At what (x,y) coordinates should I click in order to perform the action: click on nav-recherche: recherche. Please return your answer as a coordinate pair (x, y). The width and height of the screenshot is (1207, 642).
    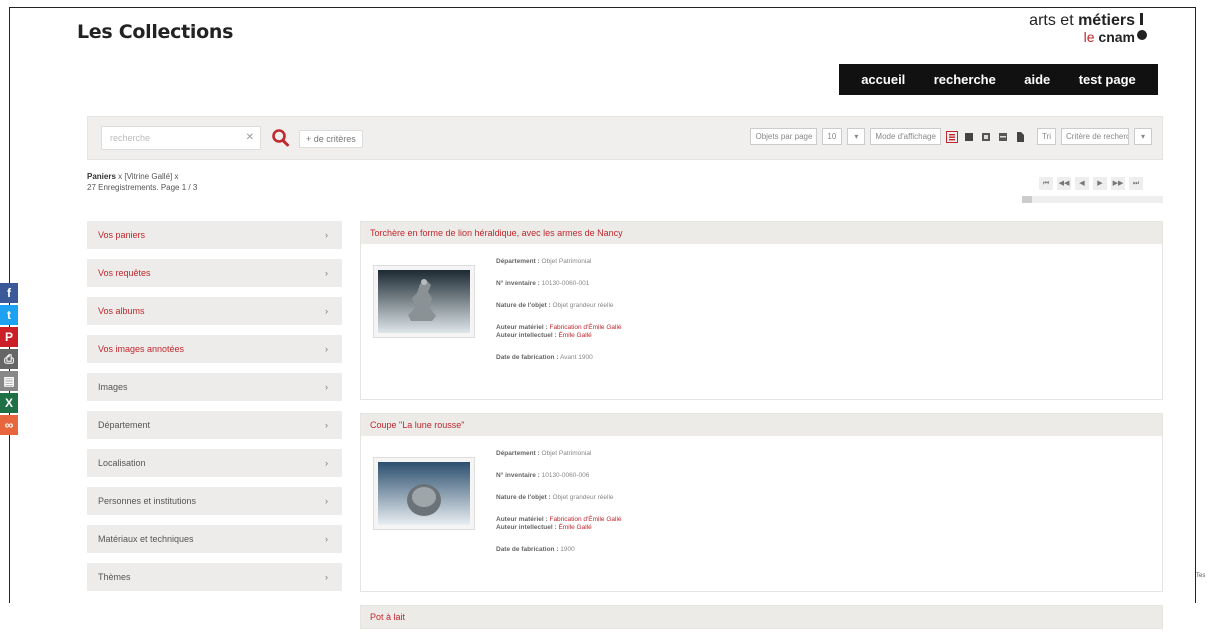
    Looking at the image, I should click on (965, 79).